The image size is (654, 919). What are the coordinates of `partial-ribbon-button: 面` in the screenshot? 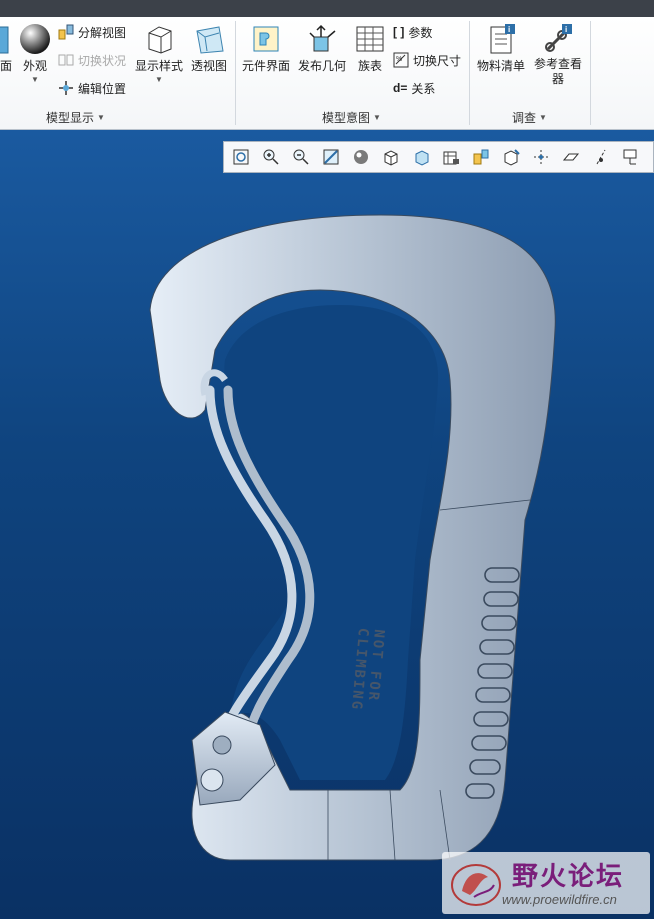 It's located at (6, 48).